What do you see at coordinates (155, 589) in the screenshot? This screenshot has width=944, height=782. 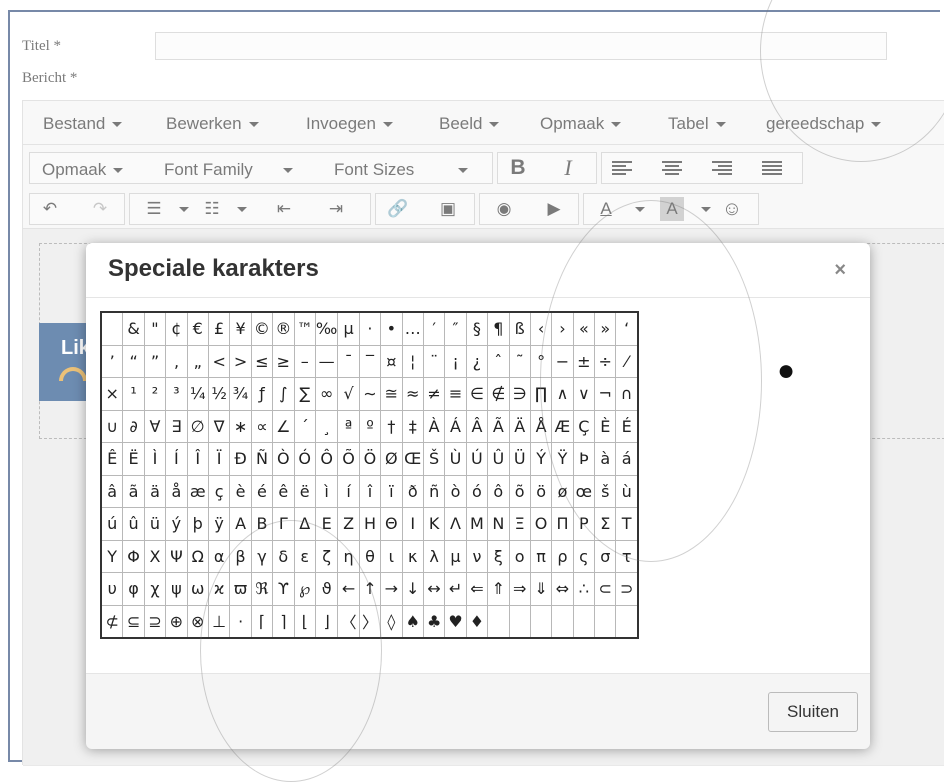 I see `character-cell: χ` at bounding box center [155, 589].